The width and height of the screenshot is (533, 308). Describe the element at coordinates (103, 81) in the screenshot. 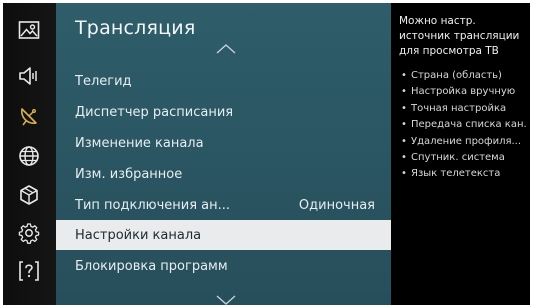

I see `menu-item-label: Телегид` at that location.